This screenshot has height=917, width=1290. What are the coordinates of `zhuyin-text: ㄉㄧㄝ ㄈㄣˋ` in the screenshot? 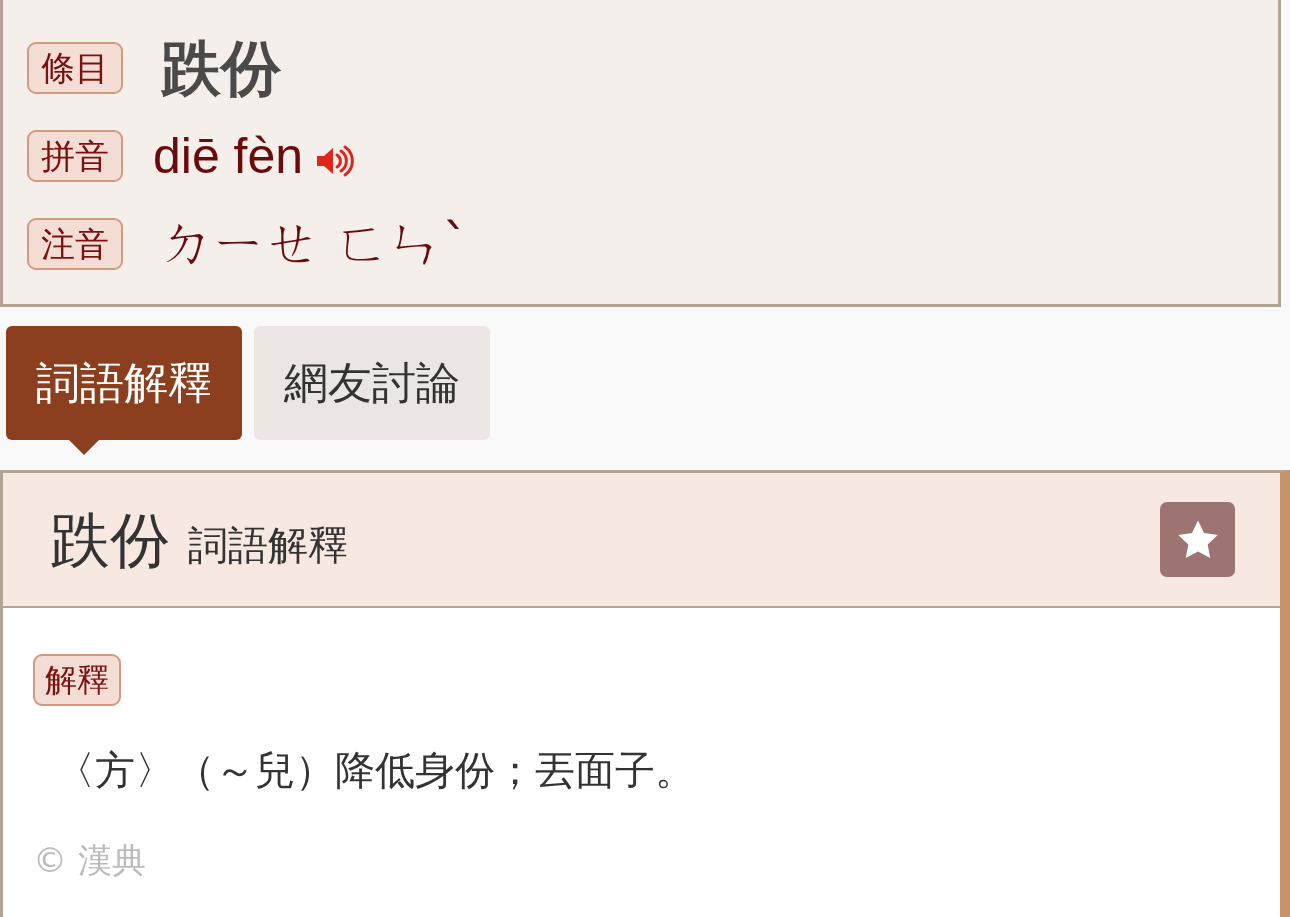 It's located at (315, 244).